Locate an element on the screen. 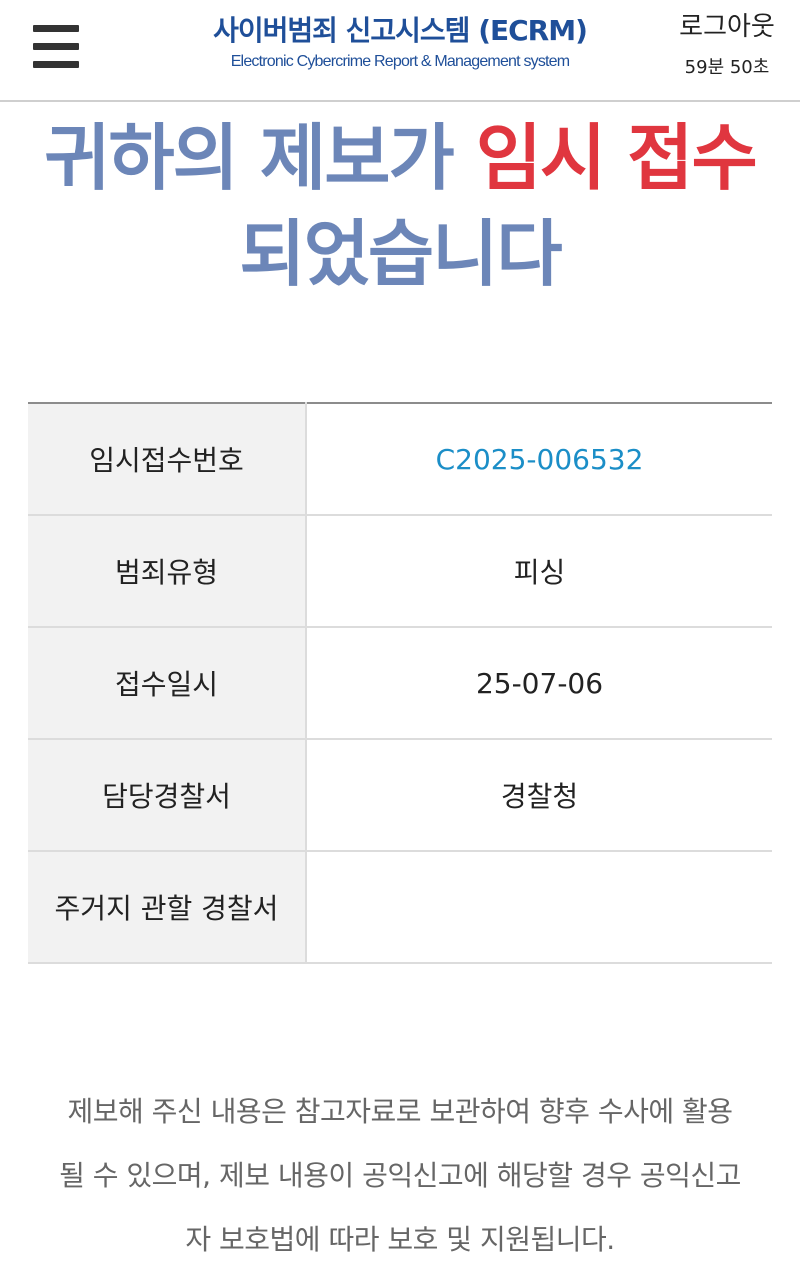  notice-line: 제보해 주신 내용은 참고자료로 보관하여 향후 수사에 활용 is located at coordinates (400, 1111).